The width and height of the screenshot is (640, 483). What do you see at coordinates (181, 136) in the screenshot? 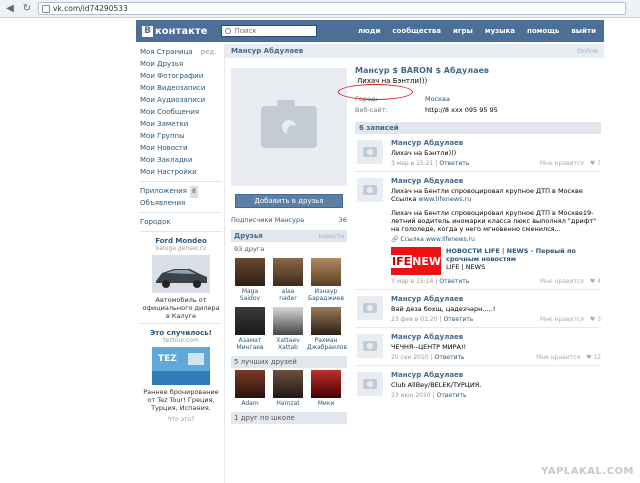
I see `sidebar-item-groups: Мои Группы` at bounding box center [181, 136].